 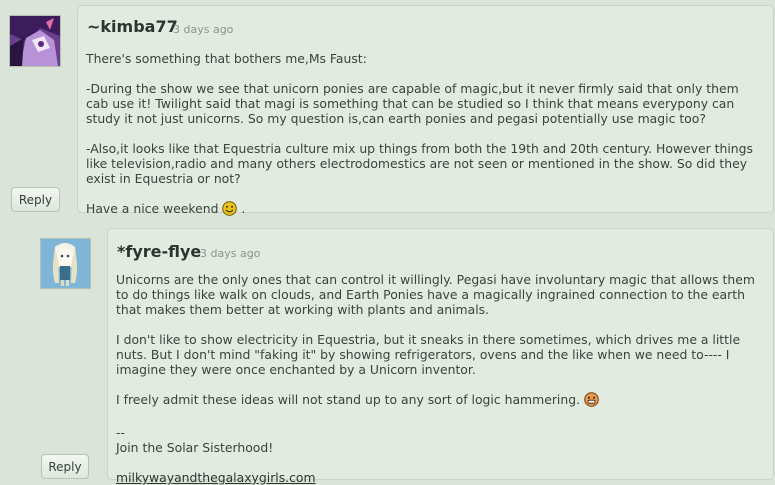 What do you see at coordinates (419, 210) in the screenshot?
I see `comment-closing: Have a nice weekend .` at bounding box center [419, 210].